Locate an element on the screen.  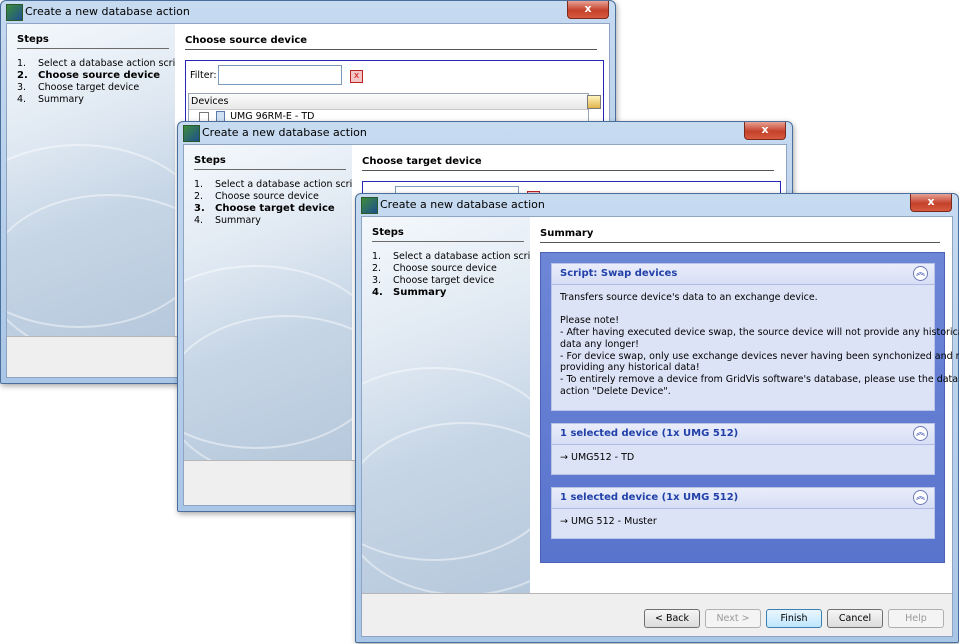
filter-input is located at coordinates (280, 75).